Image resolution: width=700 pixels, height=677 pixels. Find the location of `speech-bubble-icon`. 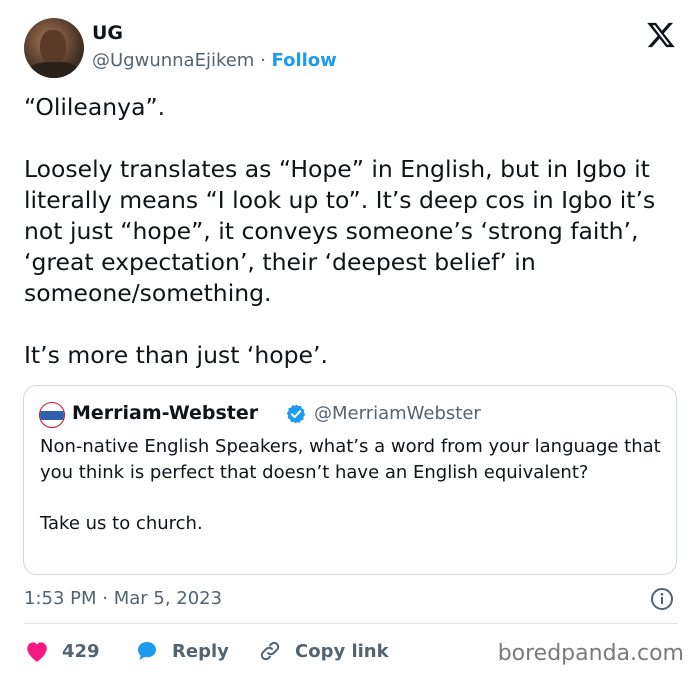

speech-bubble-icon is located at coordinates (147, 651).